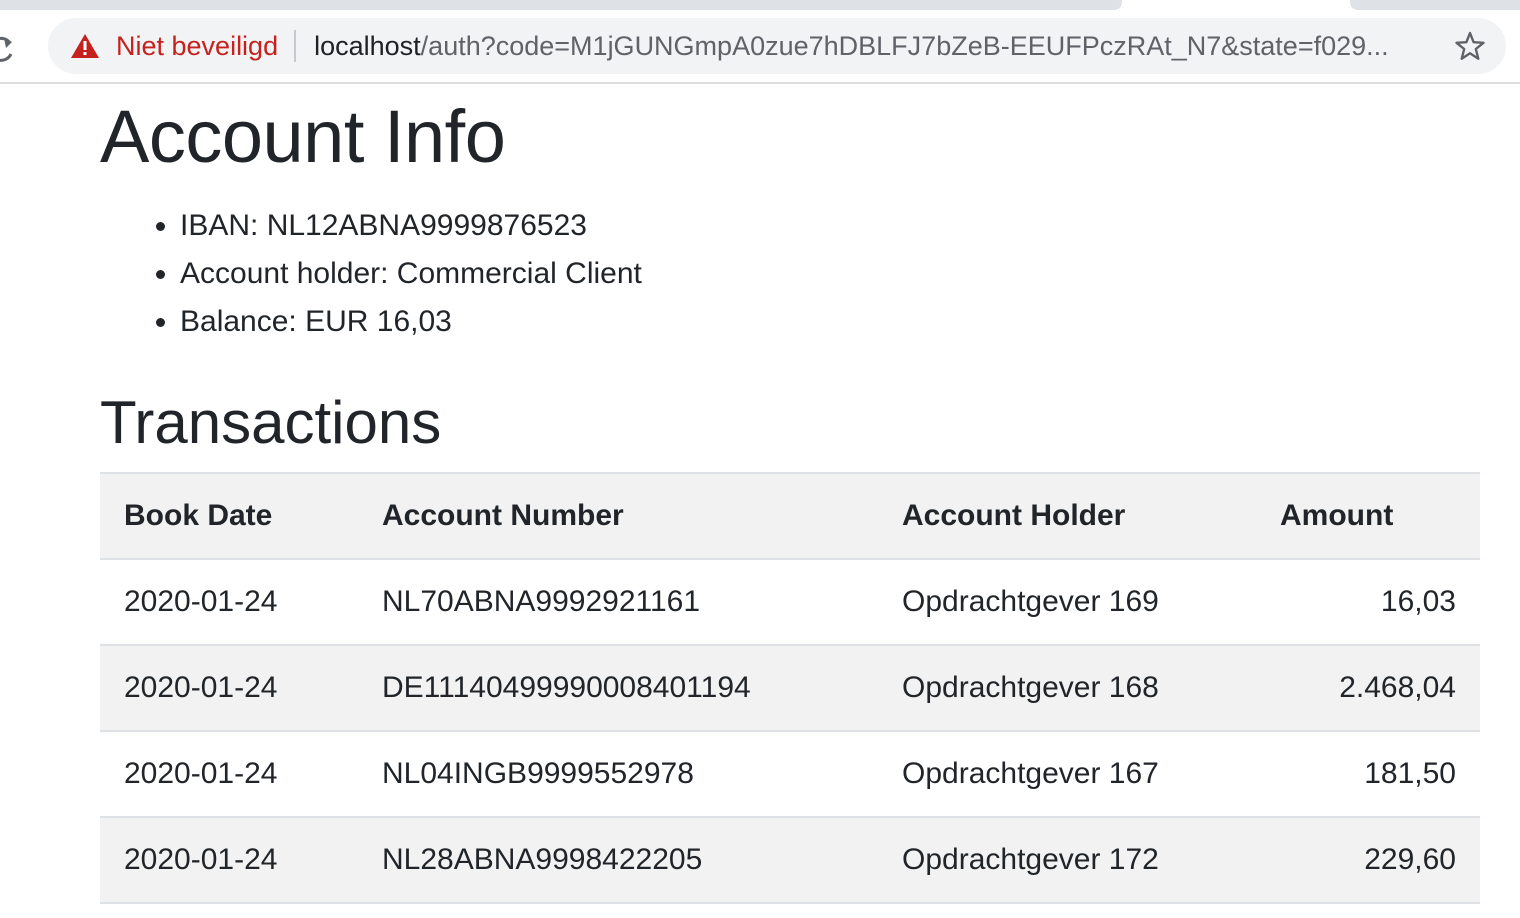 The width and height of the screenshot is (1520, 918). I want to click on info-iban: IBAN: NL12ABNA9999876523, so click(830, 226).